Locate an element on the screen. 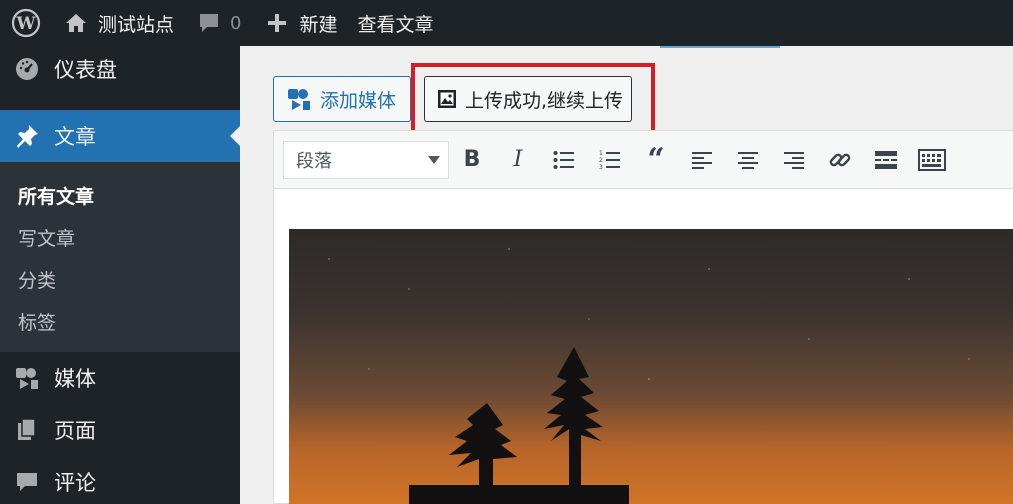 The image size is (1013, 504). menu-item-comments: 评论 is located at coordinates (120, 480).